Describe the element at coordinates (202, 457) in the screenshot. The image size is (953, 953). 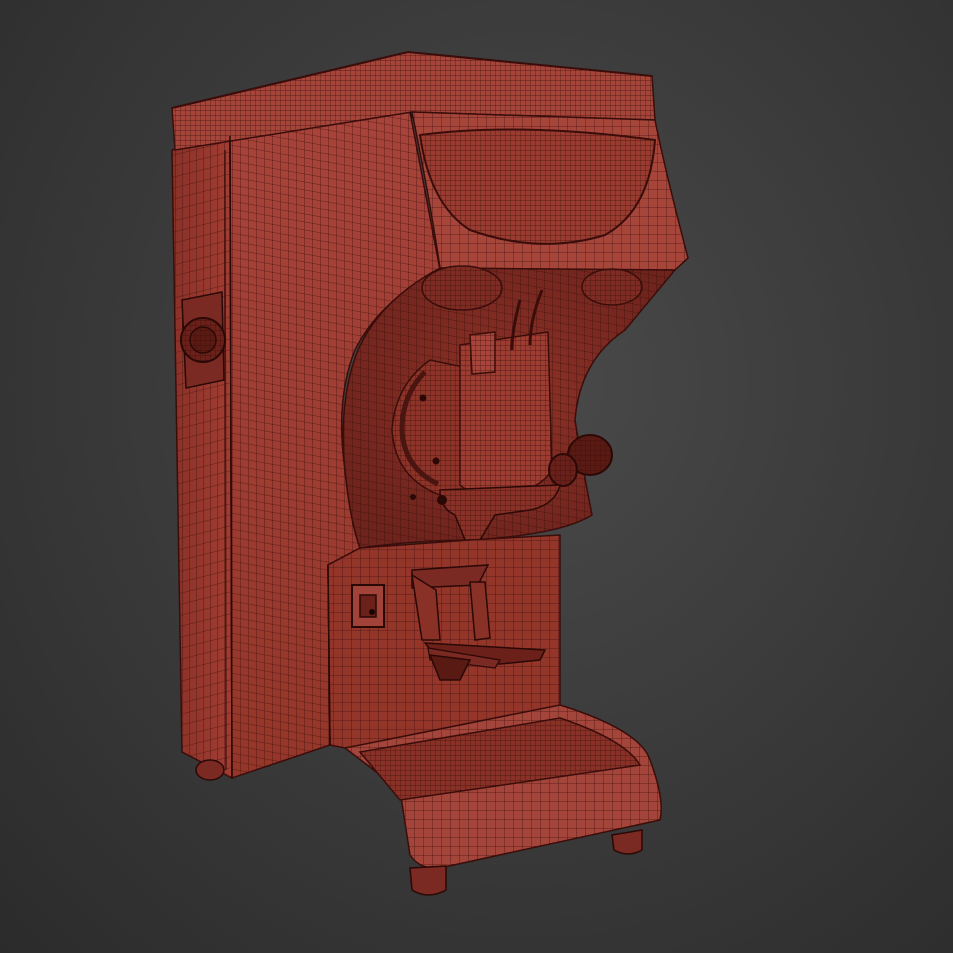
I see `side-panel` at that location.